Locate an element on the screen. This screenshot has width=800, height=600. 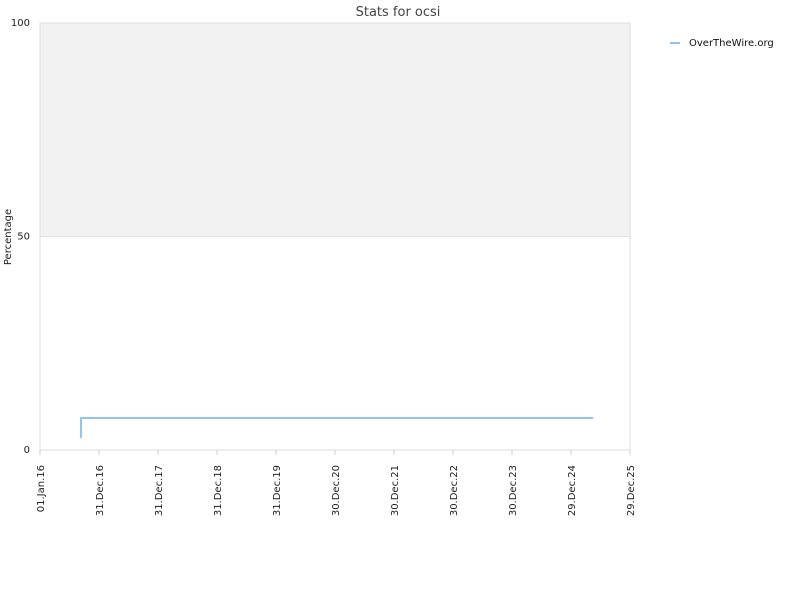
legend: OverTheWire.org is located at coordinates (722, 43).